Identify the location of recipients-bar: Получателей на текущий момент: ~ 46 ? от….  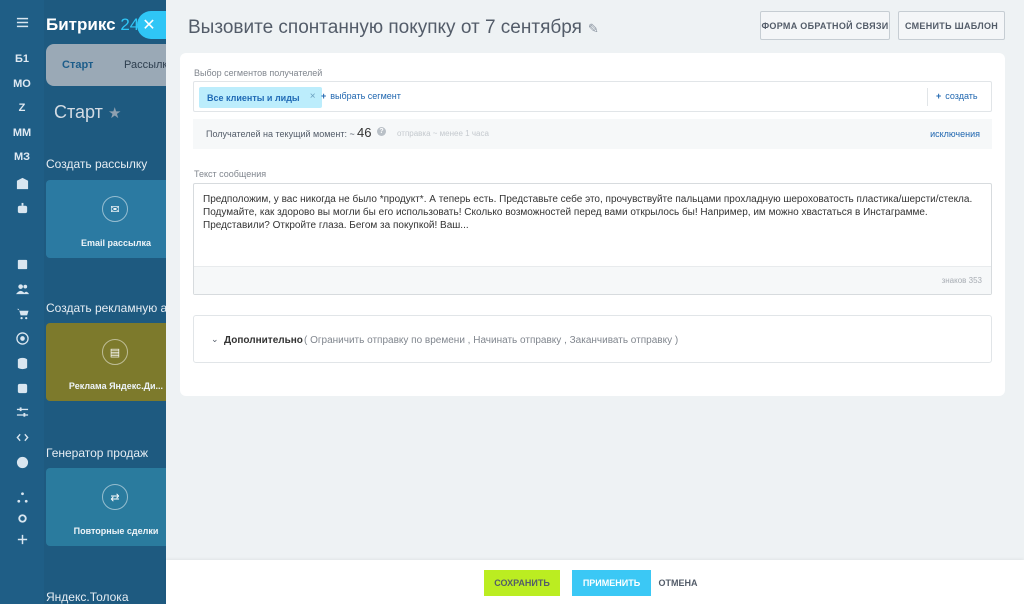
(592, 134).